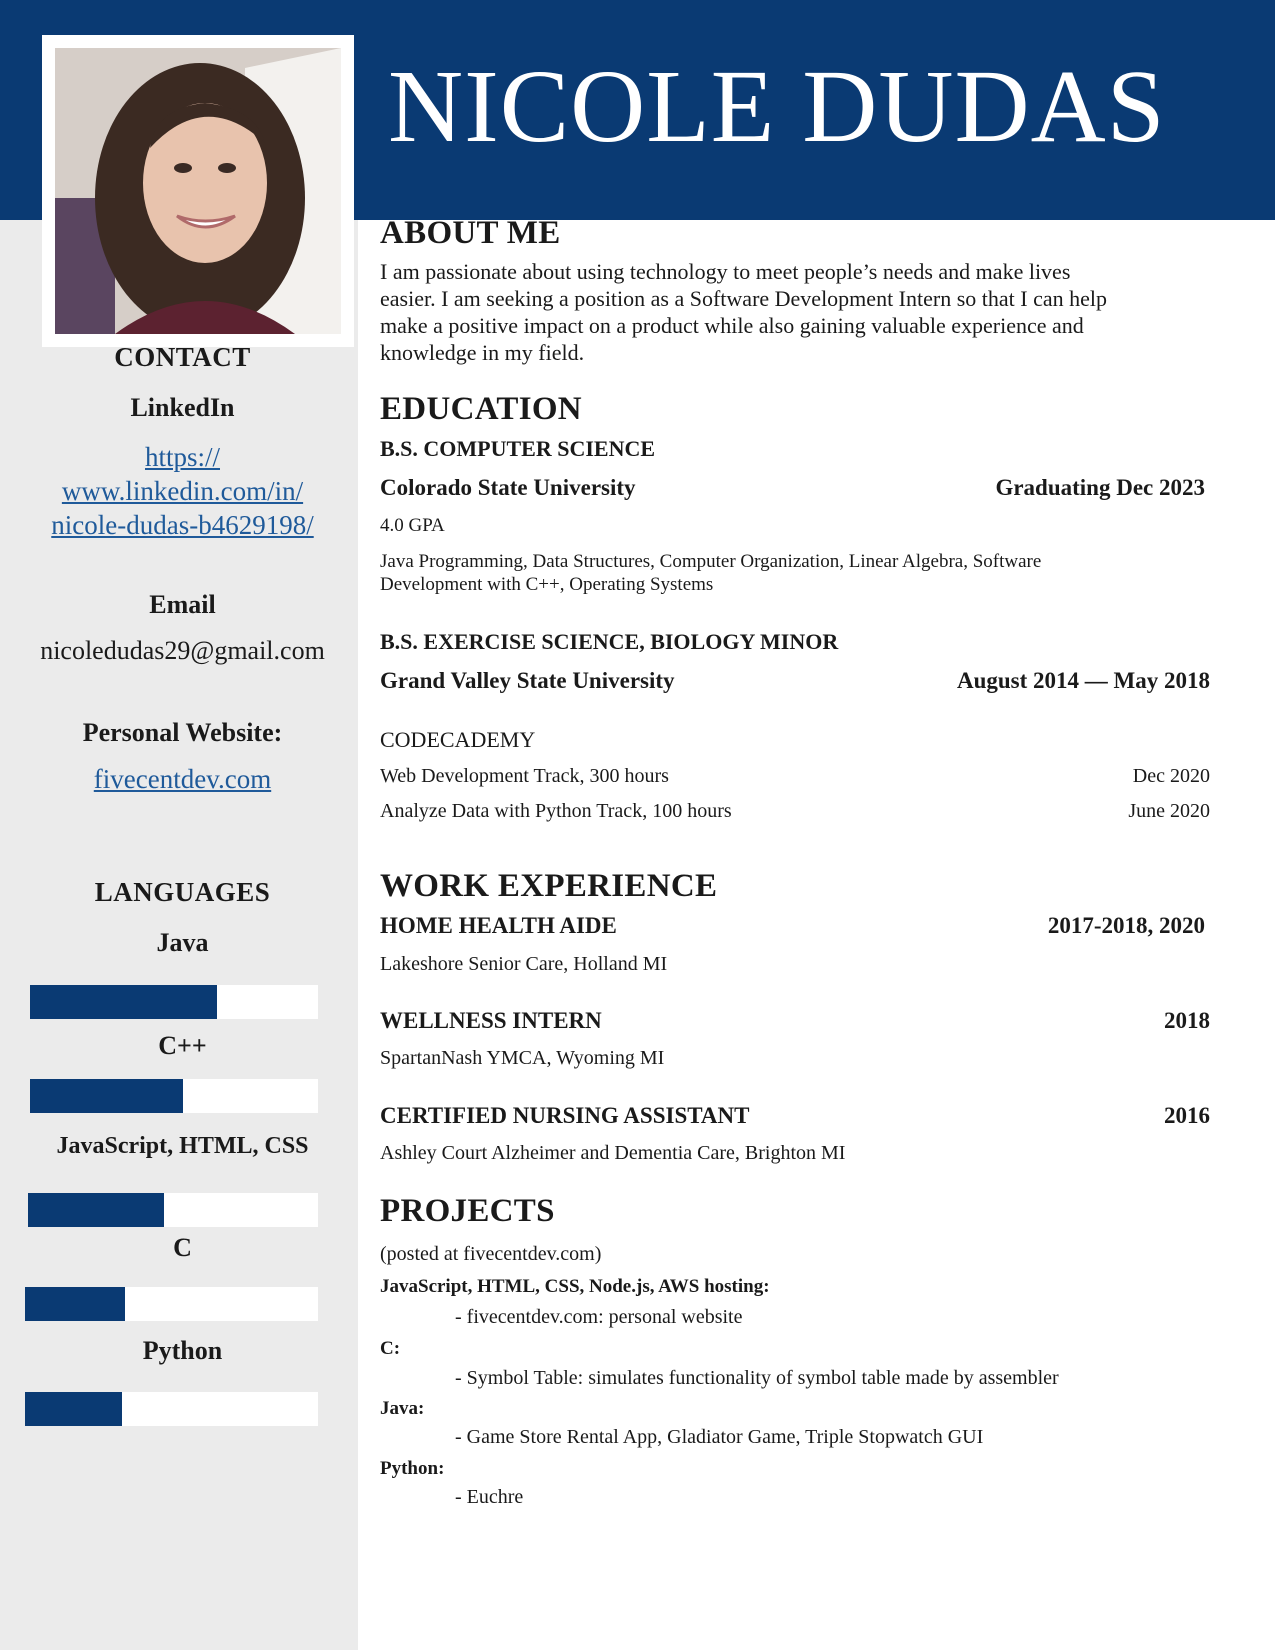 This screenshot has height=1650, width=1275. I want to click on degree-title: B.S. EXERCISE SCIENCE, BIOLOGY MINOR, so click(609, 641).